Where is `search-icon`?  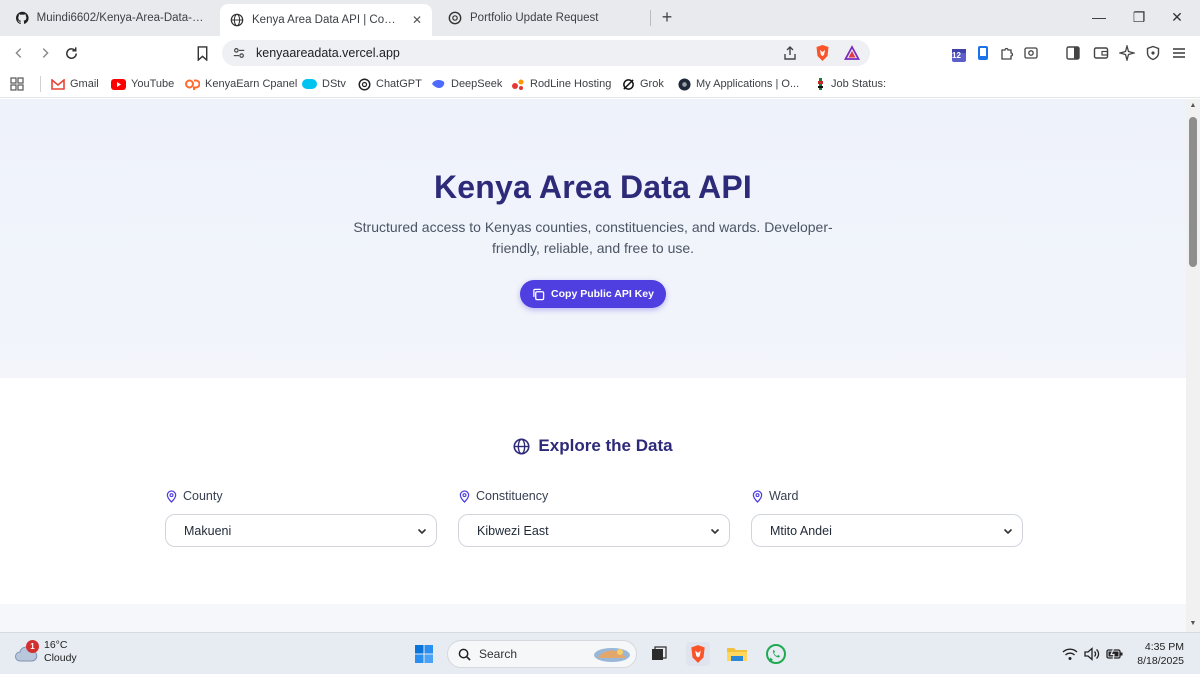 search-icon is located at coordinates (464, 654).